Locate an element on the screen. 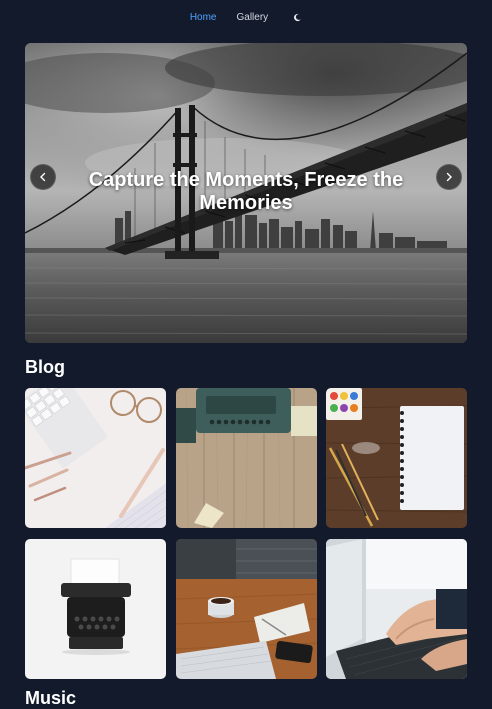  keyboard-glasses-pens-image is located at coordinates (95, 458).